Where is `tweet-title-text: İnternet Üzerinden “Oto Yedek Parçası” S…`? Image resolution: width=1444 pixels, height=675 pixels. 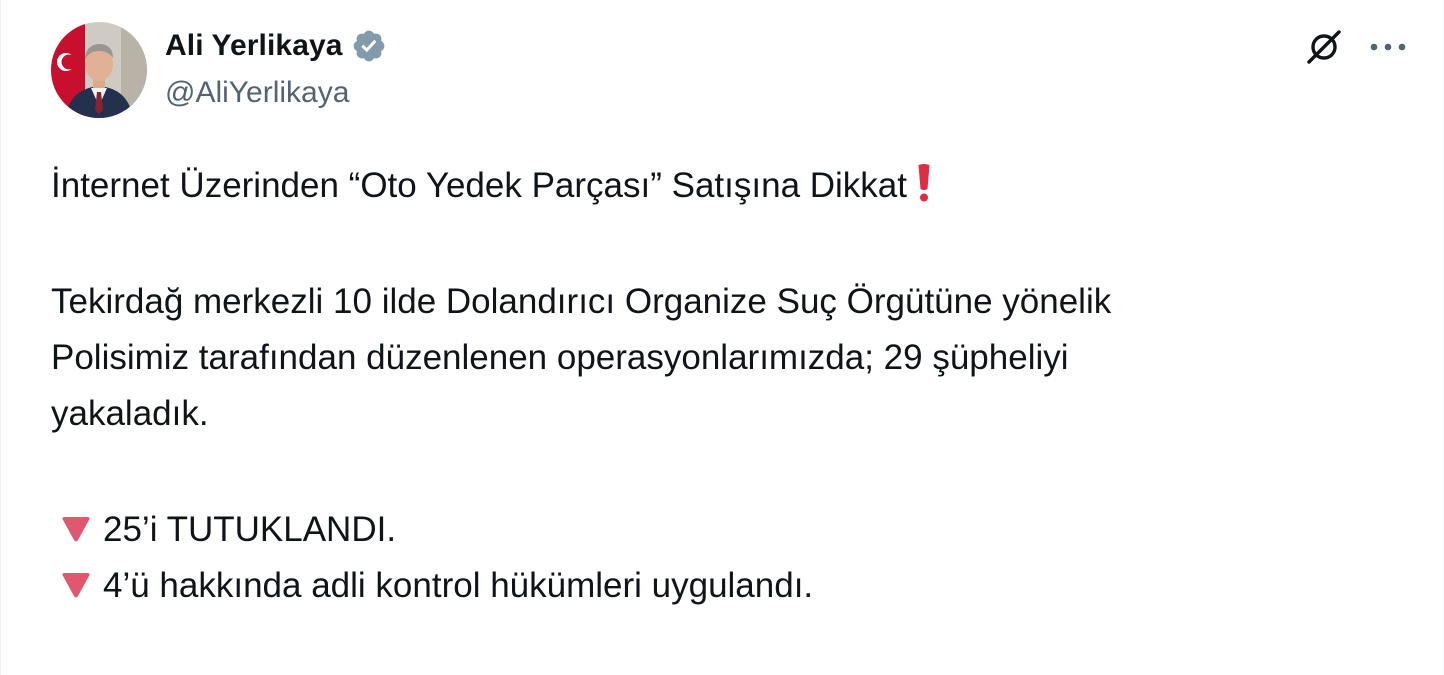
tweet-title-text: İnternet Üzerinden “Oto Yedek Parçası” S… is located at coordinates (479, 185).